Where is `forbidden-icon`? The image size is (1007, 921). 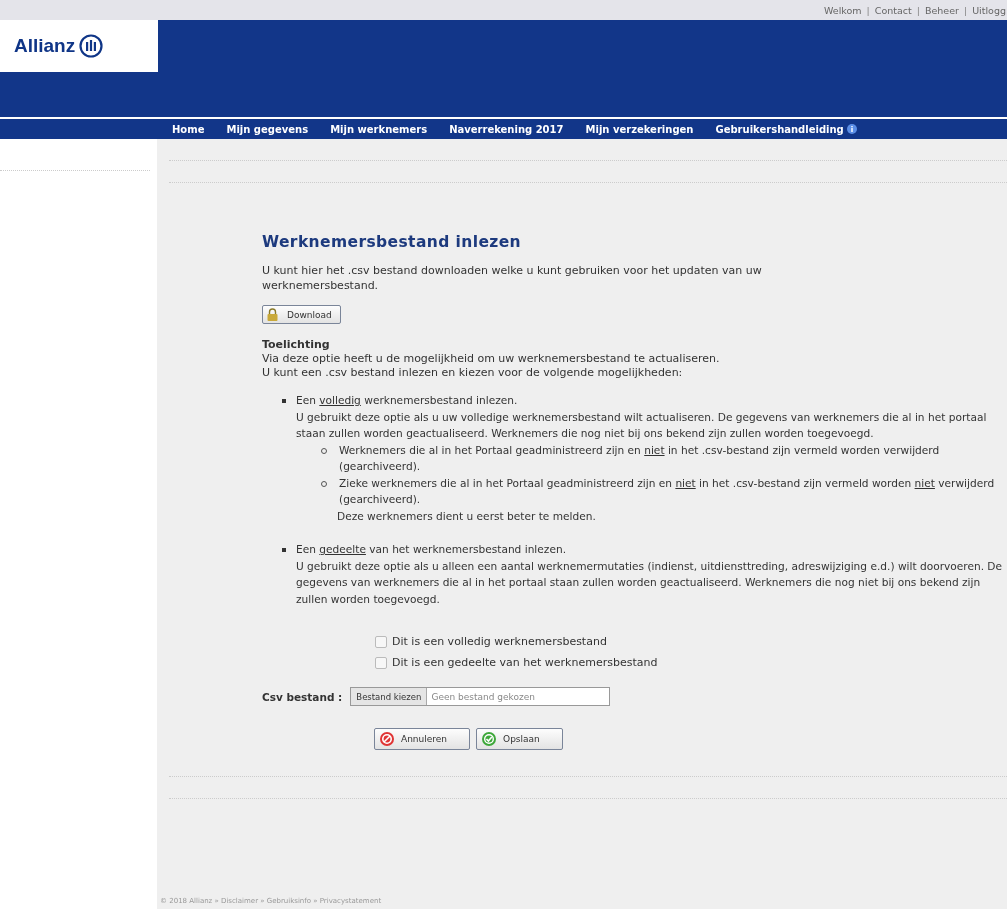 forbidden-icon is located at coordinates (387, 739).